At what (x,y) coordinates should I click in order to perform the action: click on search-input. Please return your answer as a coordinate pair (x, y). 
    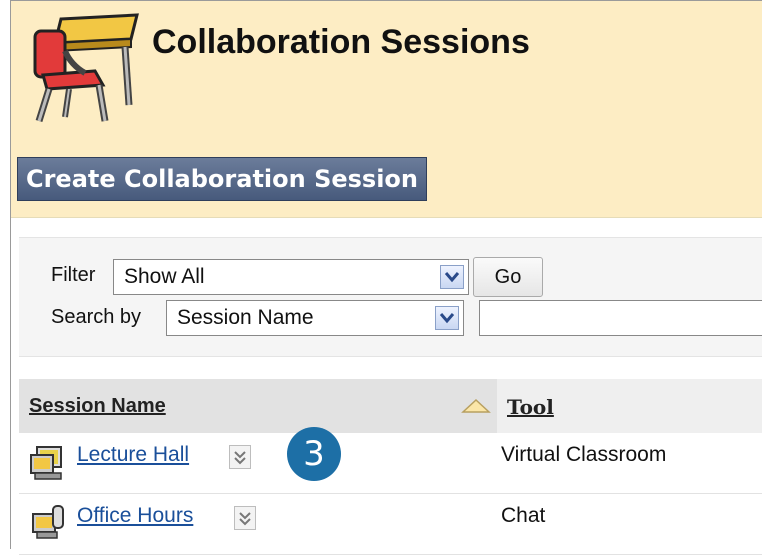
    Looking at the image, I should click on (620, 318).